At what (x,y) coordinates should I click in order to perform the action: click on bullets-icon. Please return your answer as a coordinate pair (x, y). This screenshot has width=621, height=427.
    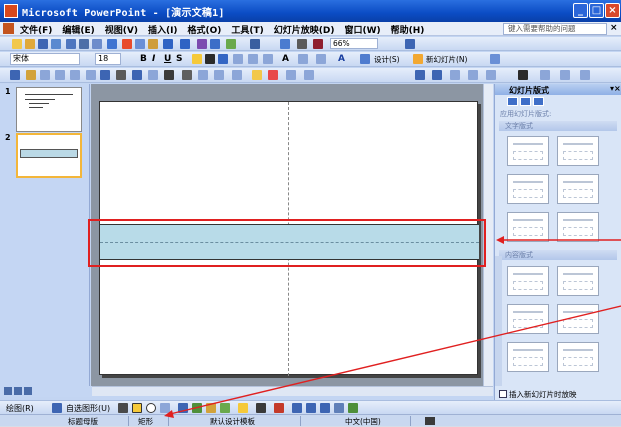
    Looking at the image, I should click on (253, 59).